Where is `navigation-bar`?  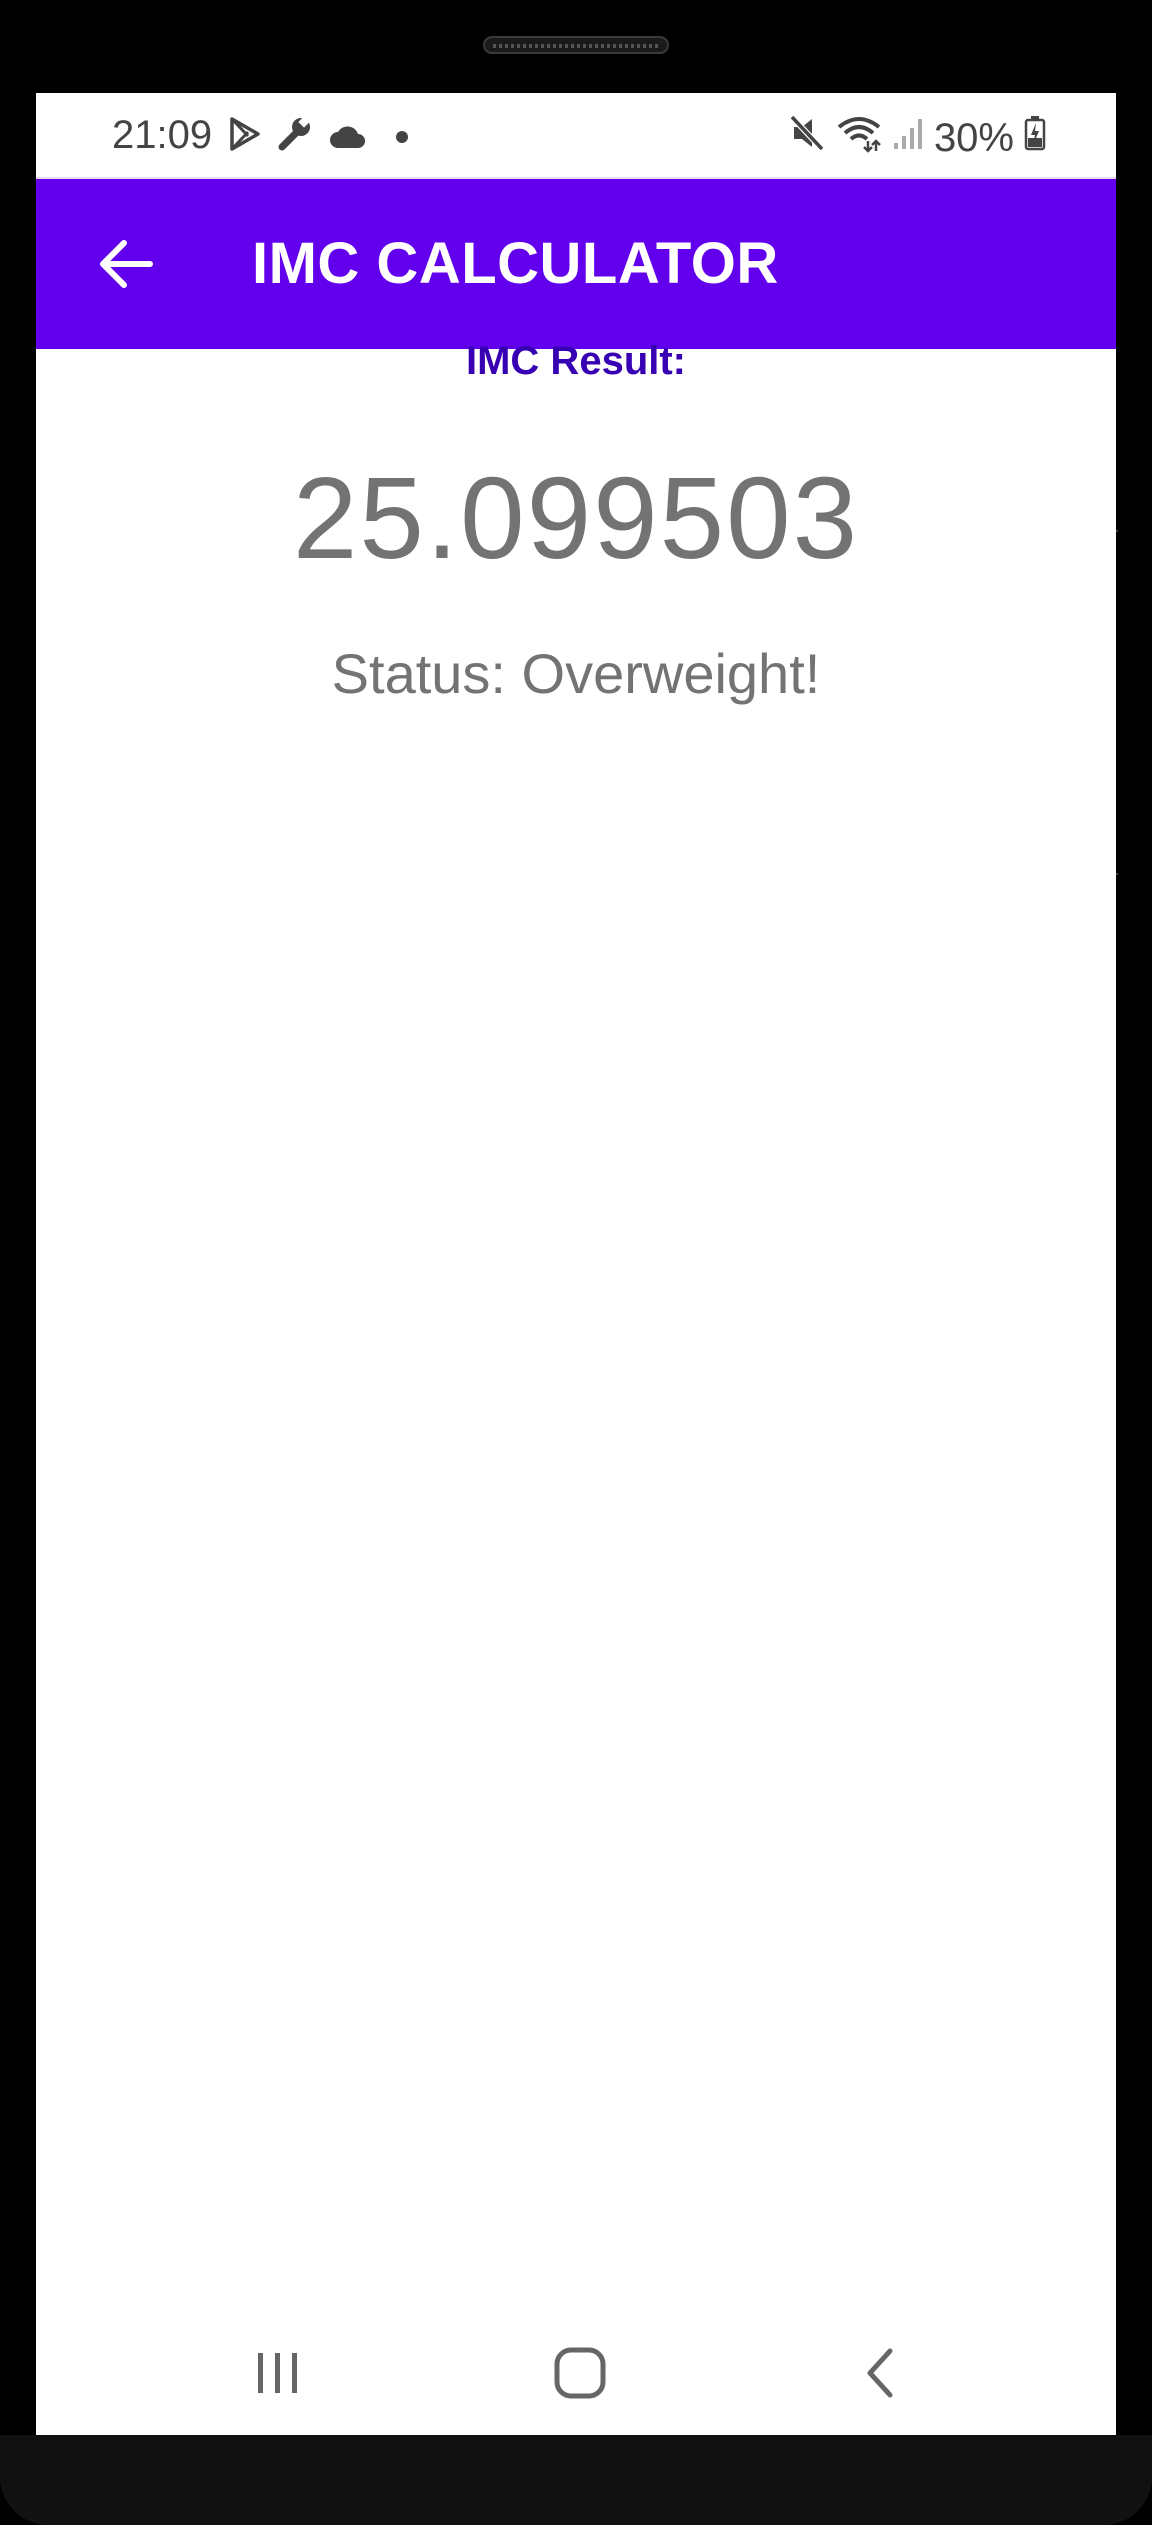 navigation-bar is located at coordinates (576, 2373).